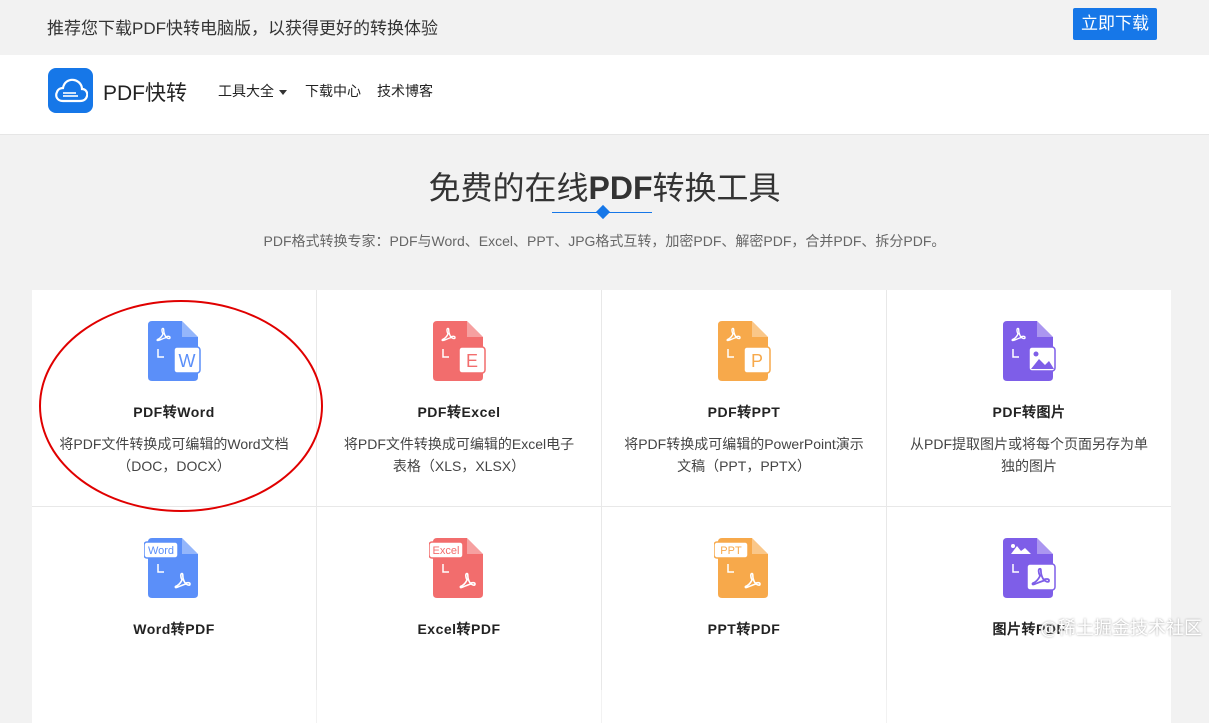 Image resolution: width=1209 pixels, height=723 pixels. What do you see at coordinates (1029, 351) in the screenshot?
I see `pdf-to-image-icon` at bounding box center [1029, 351].